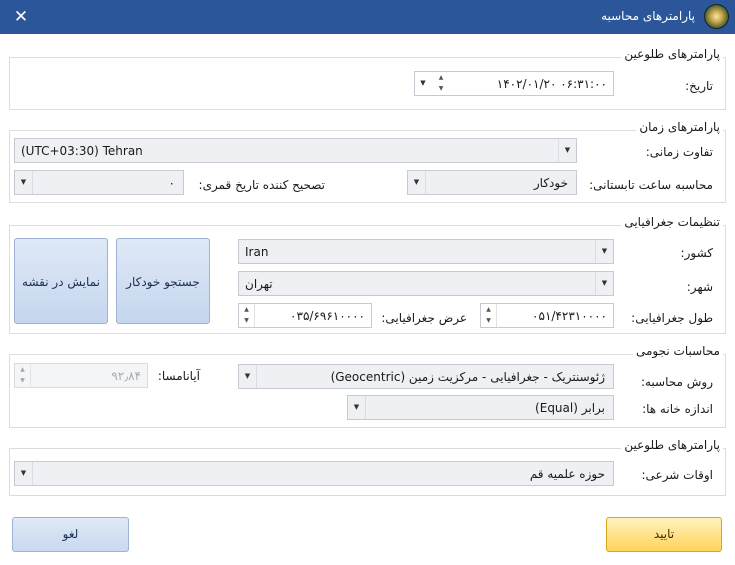 The image size is (735, 565). What do you see at coordinates (261, 185) in the screenshot?
I see `lunar-correction-label: تصحیح کننده تاریخ قمری:` at bounding box center [261, 185].